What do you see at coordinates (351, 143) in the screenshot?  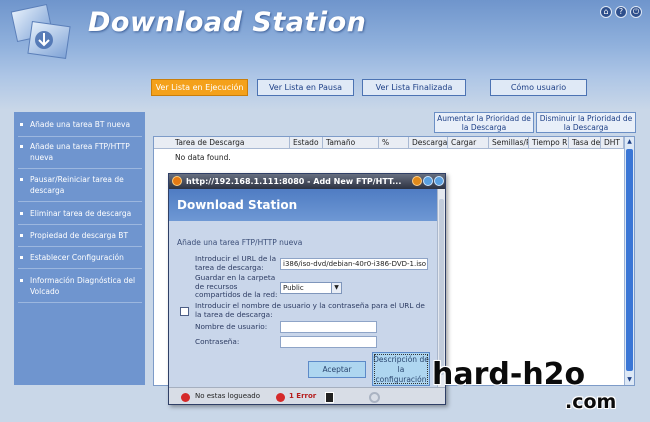 I see `column-header: Tamaño` at bounding box center [351, 143].